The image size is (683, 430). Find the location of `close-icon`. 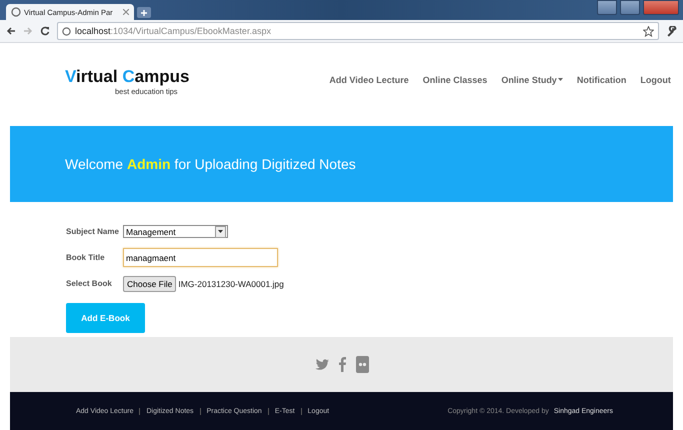

close-icon is located at coordinates (126, 12).